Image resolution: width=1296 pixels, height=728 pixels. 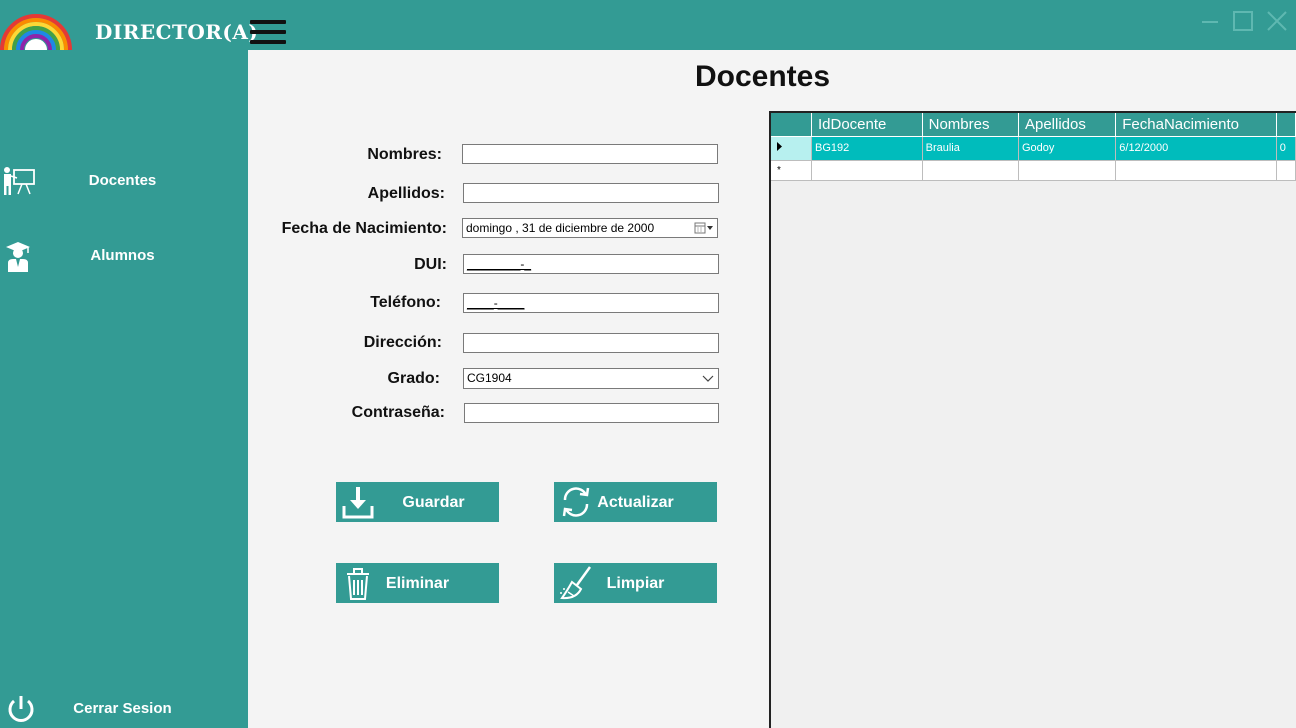 What do you see at coordinates (648, 25) in the screenshot?
I see `title-bar: DIRECTOR(A)` at bounding box center [648, 25].